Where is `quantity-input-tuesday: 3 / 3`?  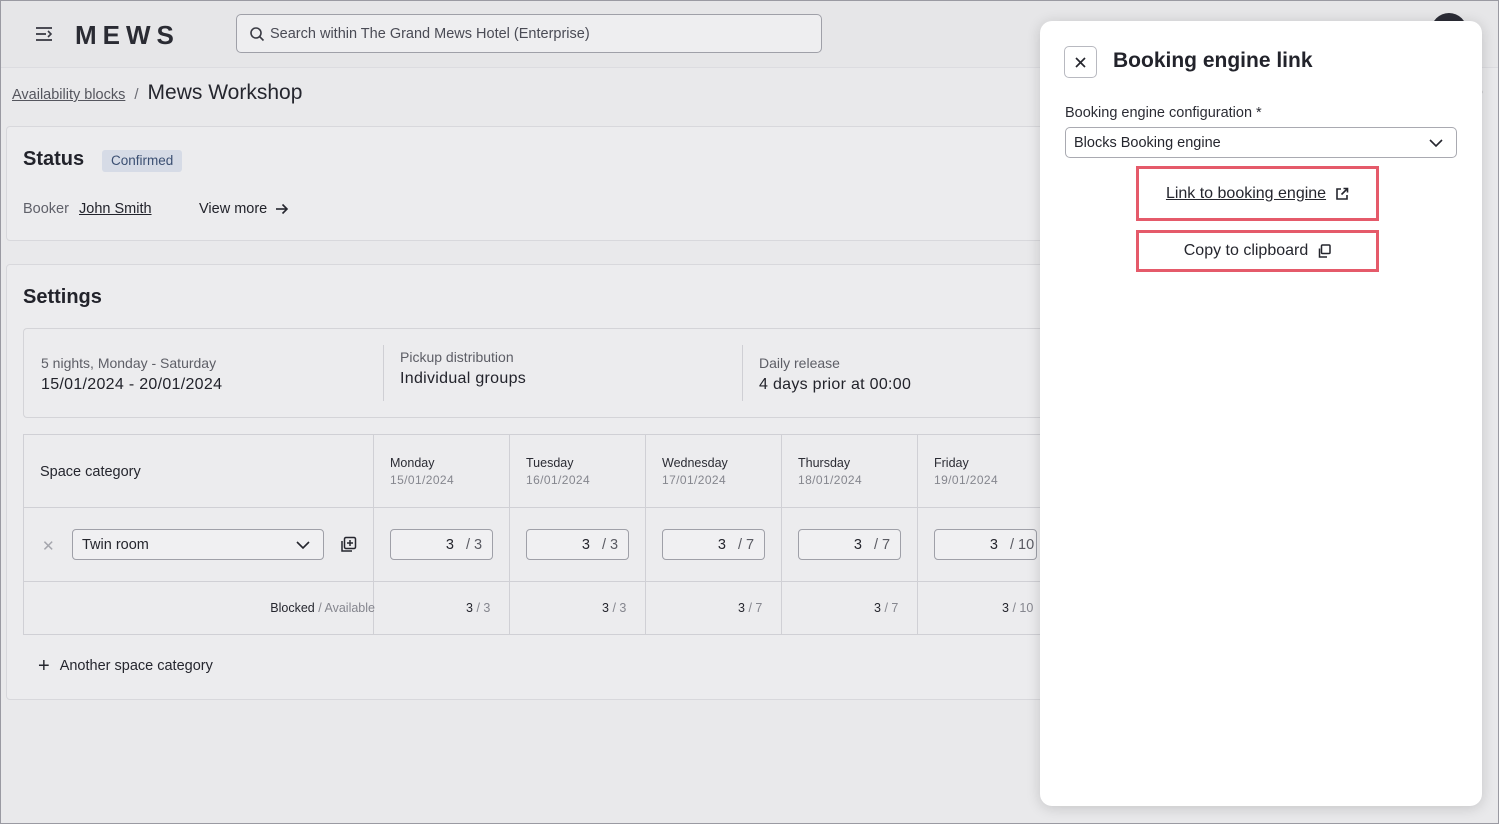
quantity-input-tuesday: 3 / 3 is located at coordinates (577, 544).